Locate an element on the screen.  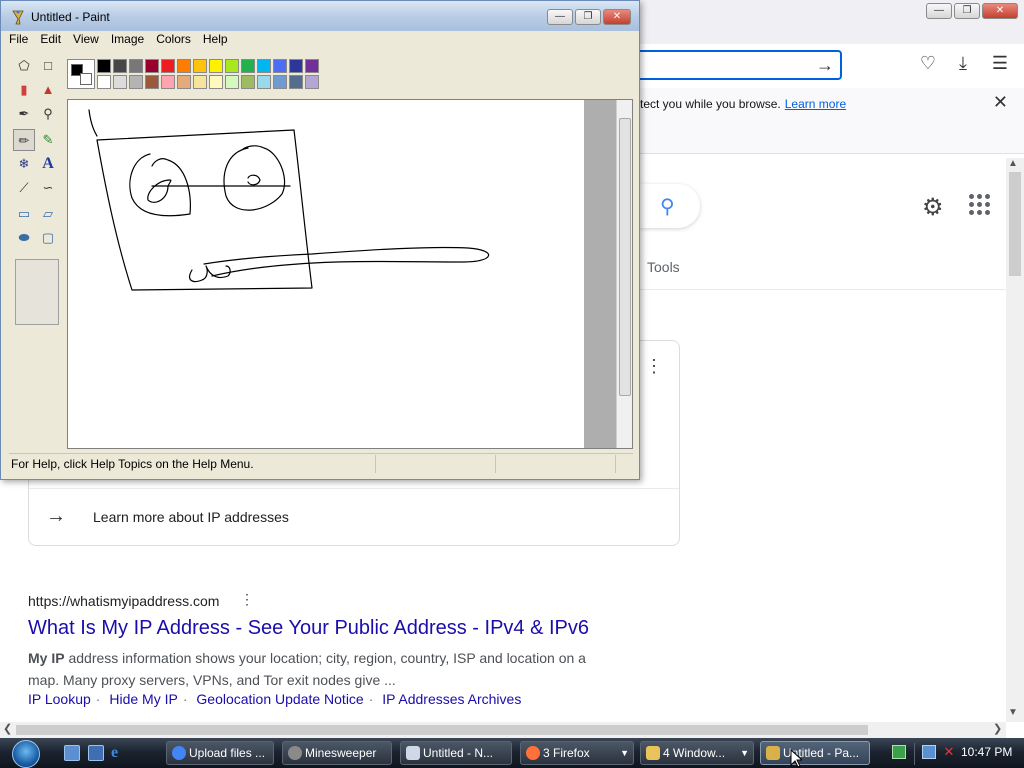
airbrush-icon: ❄ is located at coordinates (24, 164).